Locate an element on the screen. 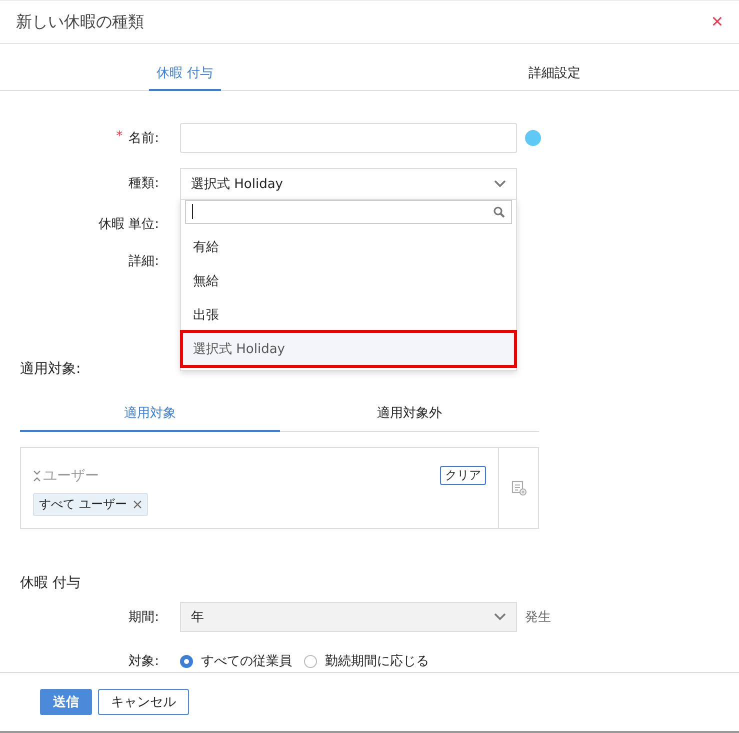 This screenshot has width=739, height=733. field-label: 期間: is located at coordinates (143, 617).